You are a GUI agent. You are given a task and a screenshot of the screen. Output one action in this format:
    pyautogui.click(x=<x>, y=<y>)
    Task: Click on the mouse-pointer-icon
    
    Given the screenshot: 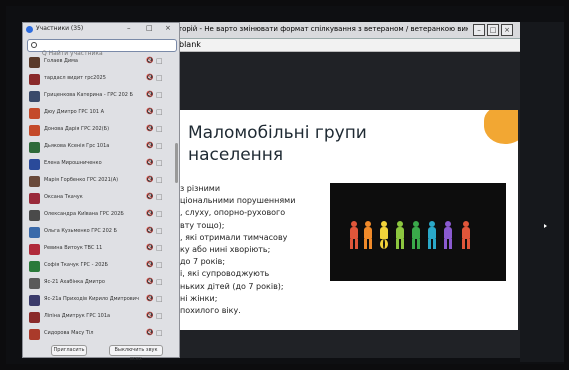 What is the action you would take?
    pyautogui.click(x=545, y=226)
    